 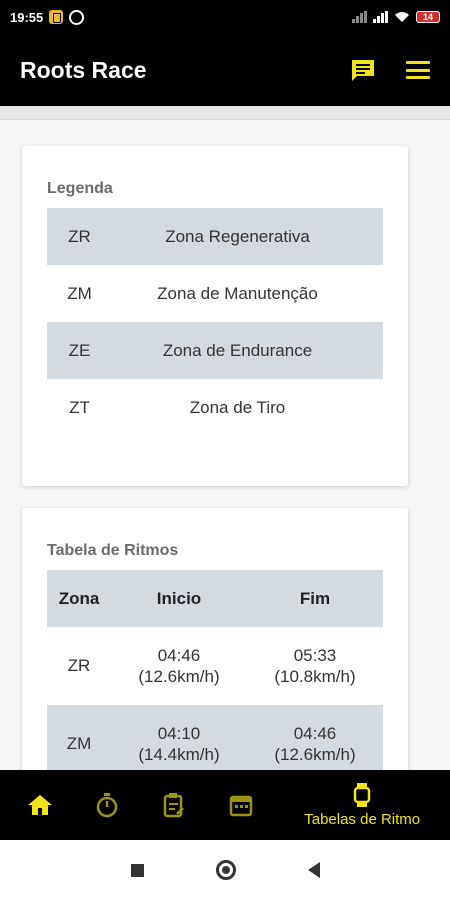 I want to click on wifi-icon, so click(x=402, y=17).